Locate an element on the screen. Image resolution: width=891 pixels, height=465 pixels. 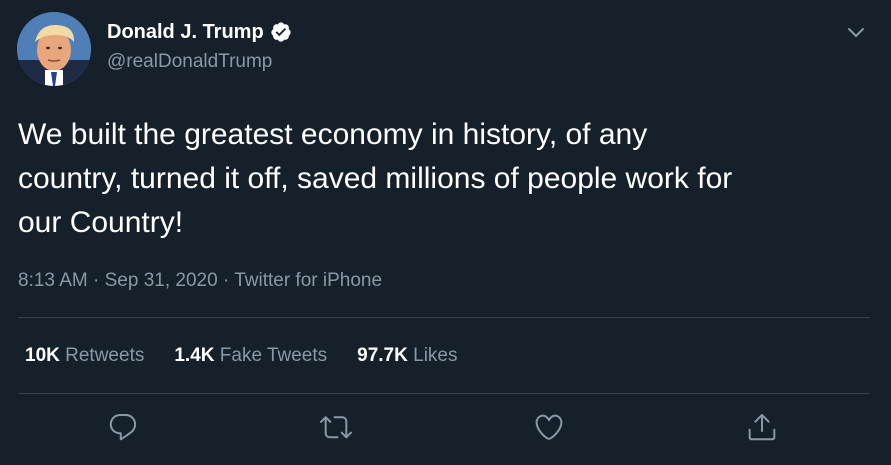
divider-bottom is located at coordinates (444, 393).